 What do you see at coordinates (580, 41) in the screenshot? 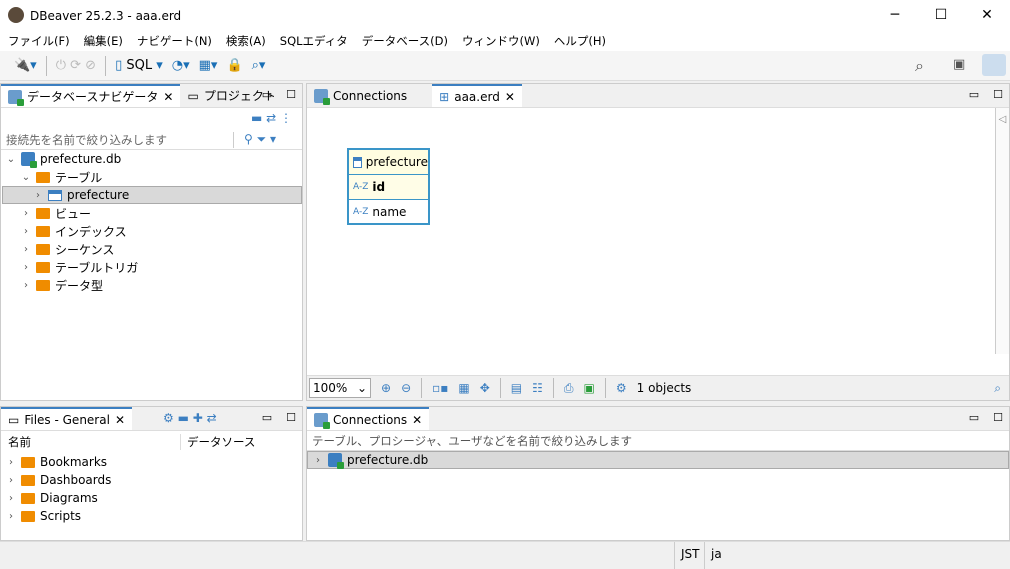
I see `menu-help: ヘルプ(H)` at bounding box center [580, 41].